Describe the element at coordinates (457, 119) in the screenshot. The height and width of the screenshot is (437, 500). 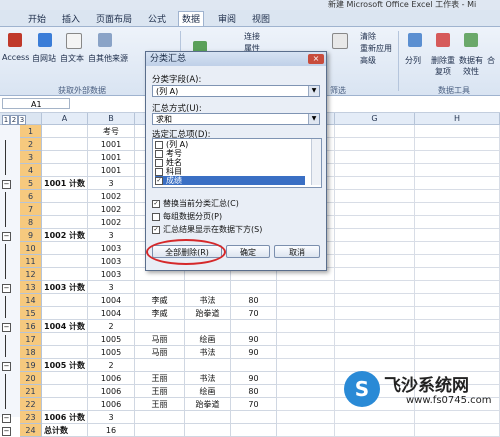
I see `column-header-h: H` at that location.